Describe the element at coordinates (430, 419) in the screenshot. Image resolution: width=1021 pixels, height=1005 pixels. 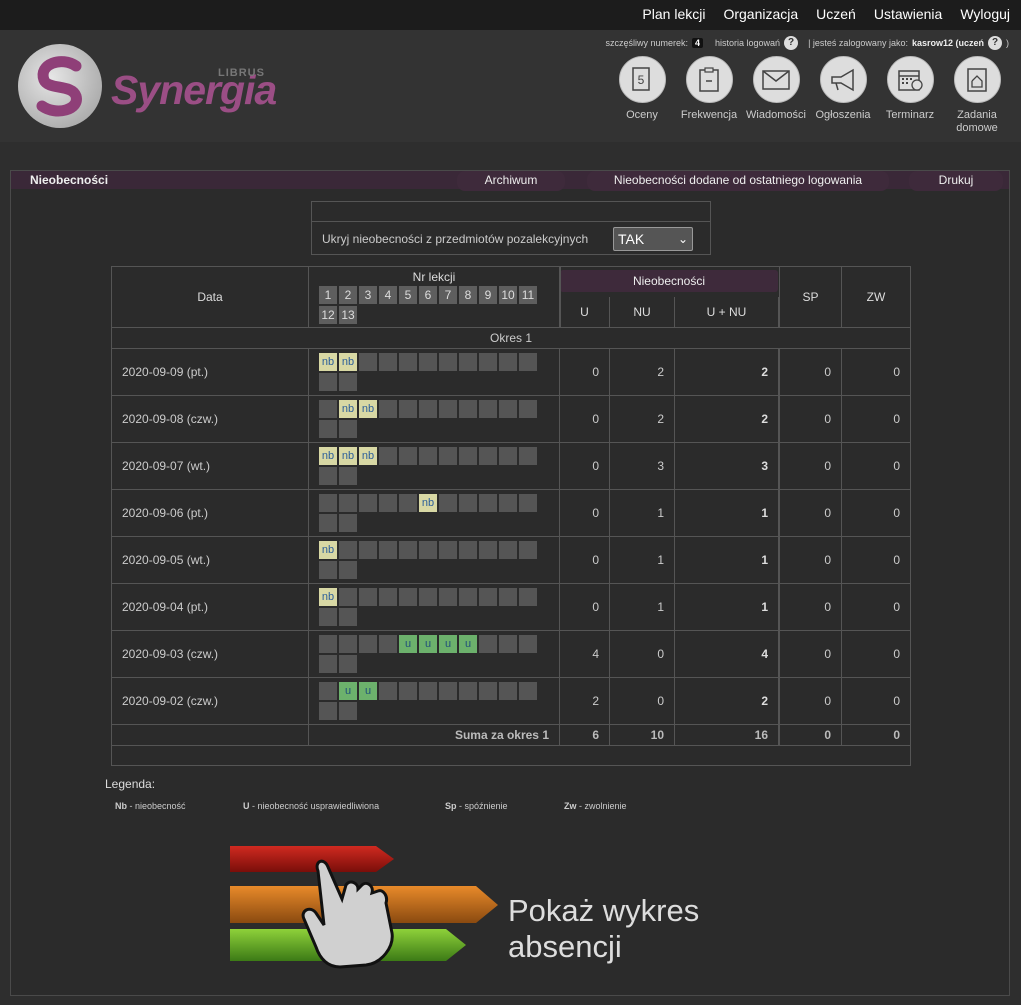
I see `lesson-cells: nb nb` at that location.